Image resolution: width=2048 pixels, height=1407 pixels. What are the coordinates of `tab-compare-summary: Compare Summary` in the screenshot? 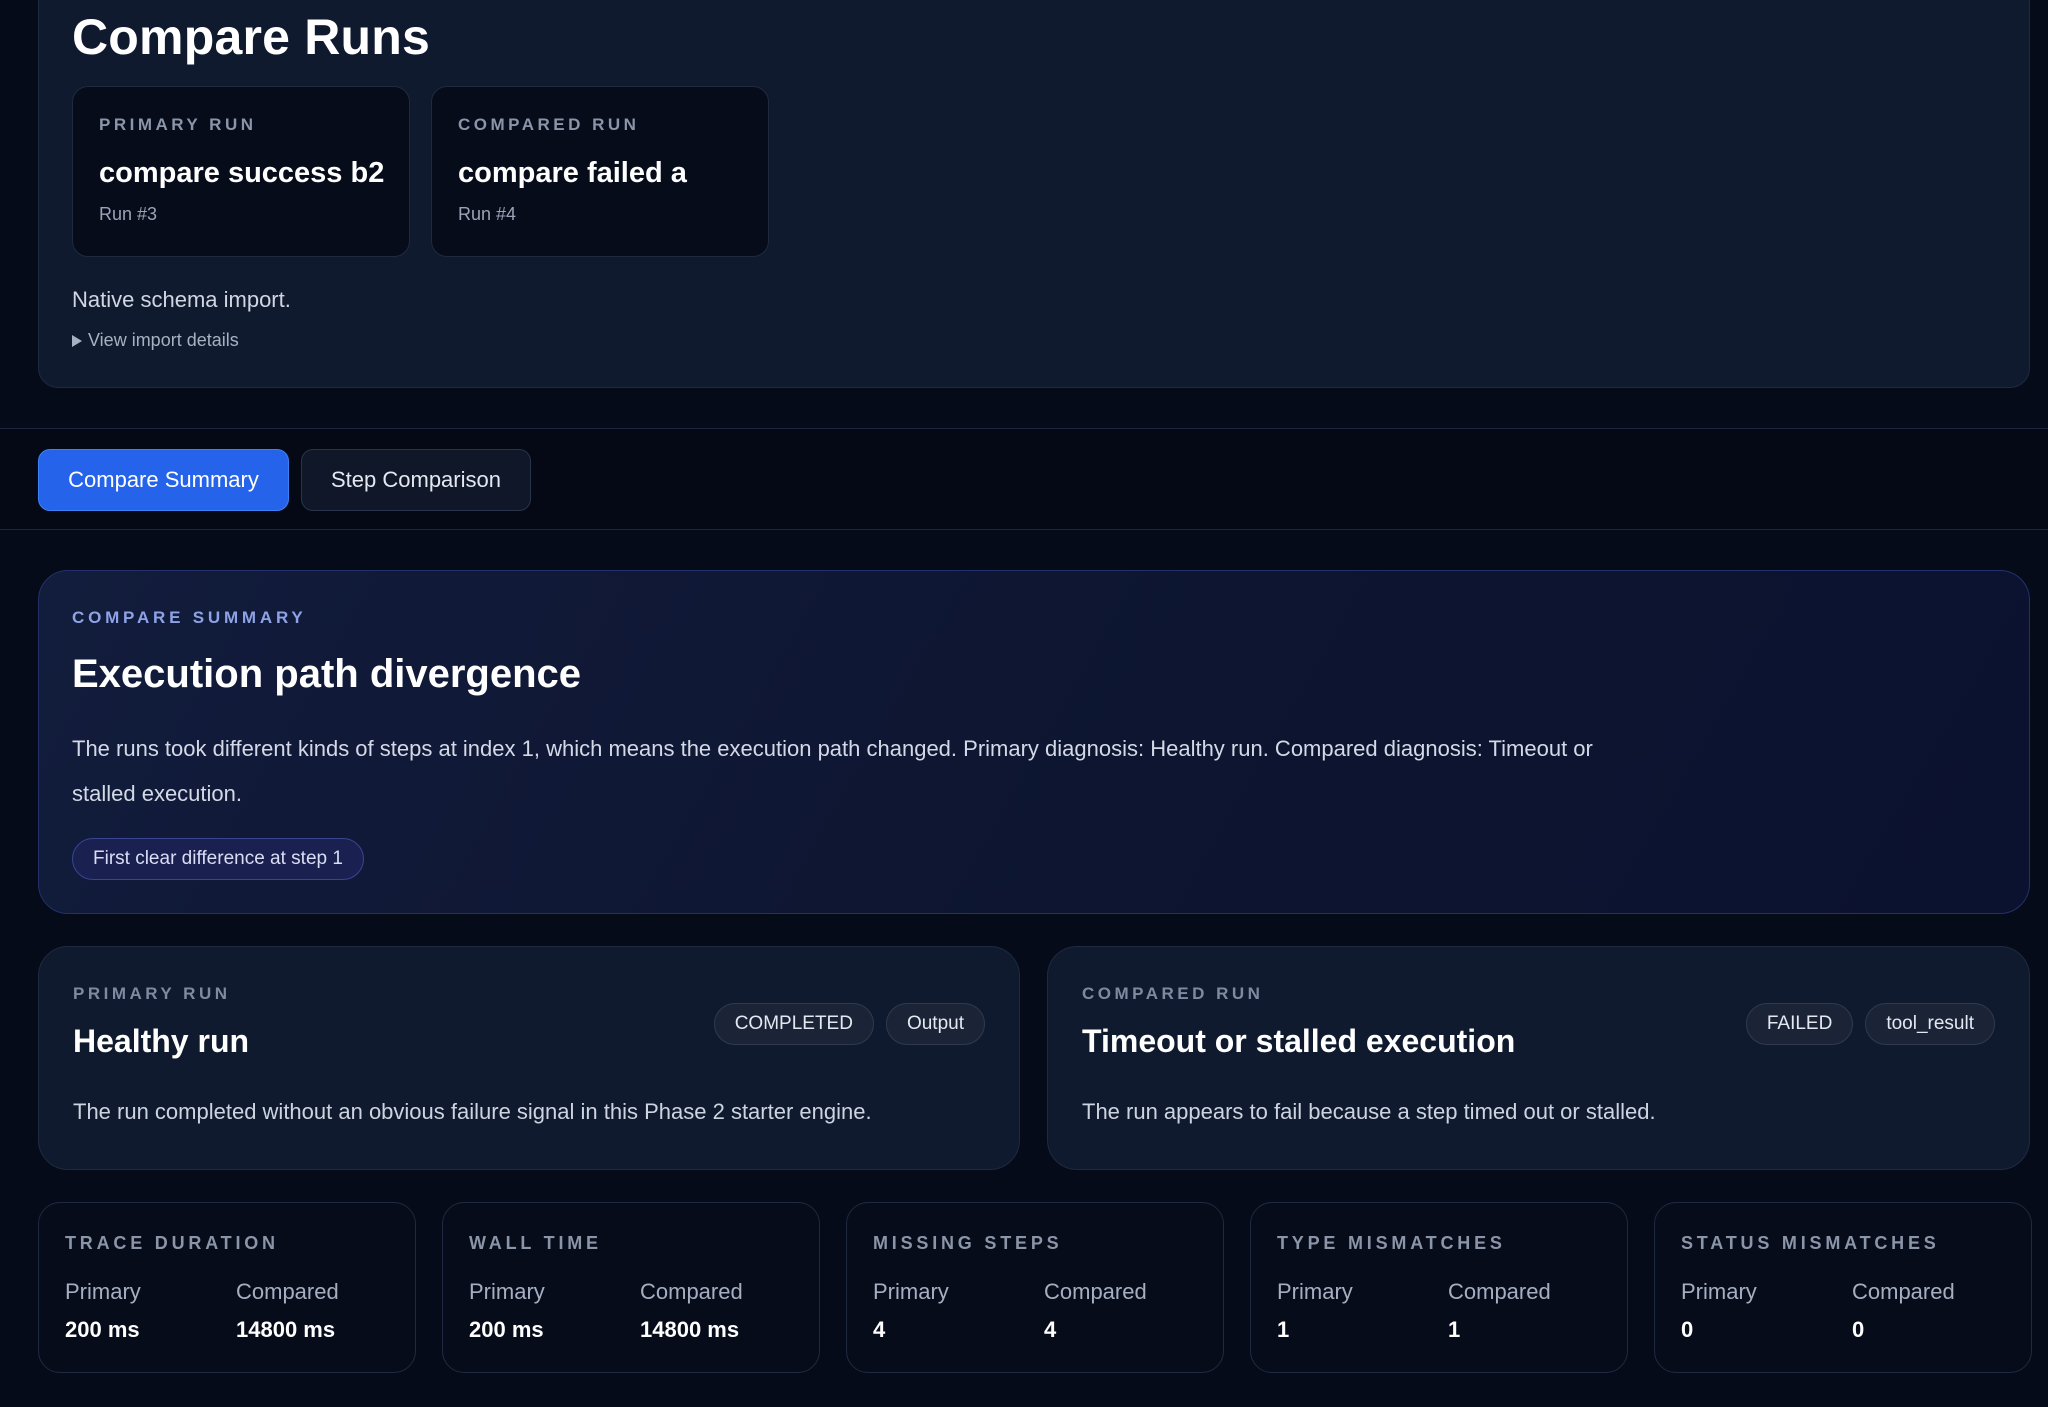 It's located at (163, 480).